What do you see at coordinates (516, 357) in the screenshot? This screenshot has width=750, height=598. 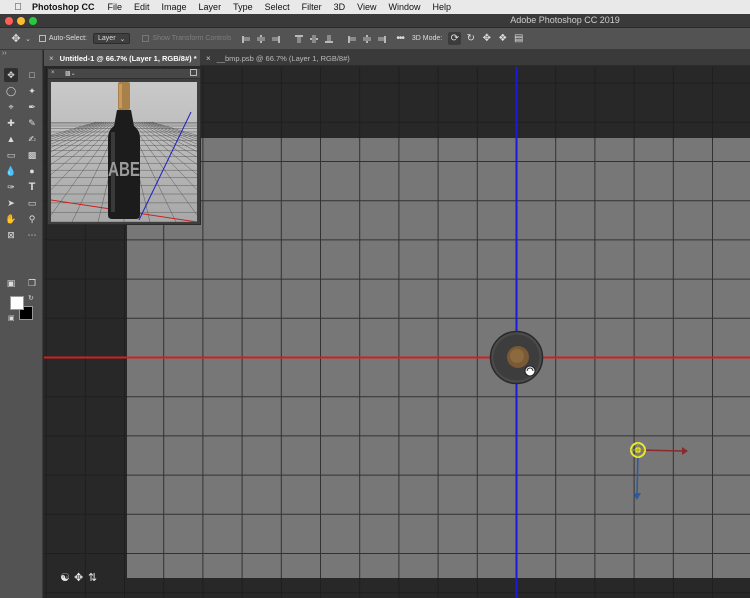 I see `bottle-top-view` at bounding box center [516, 357].